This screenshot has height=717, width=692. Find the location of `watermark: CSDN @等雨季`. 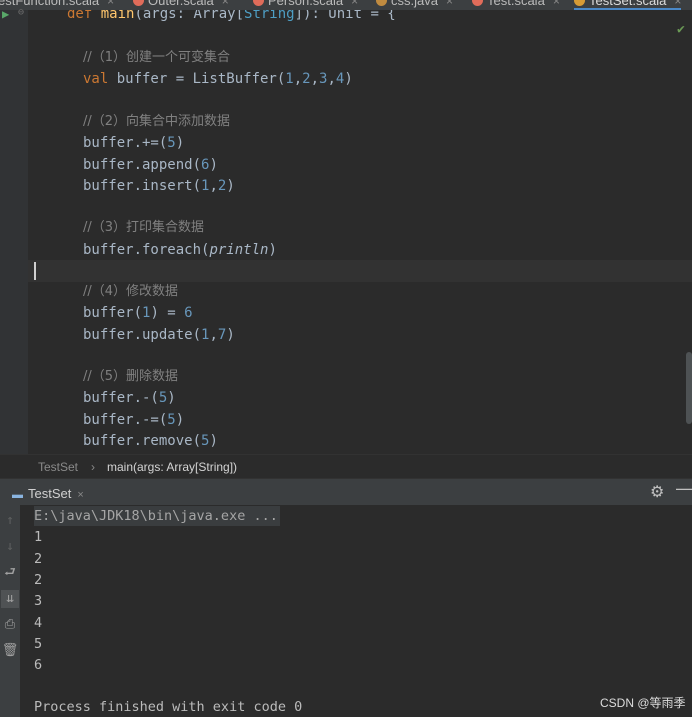

watermark: CSDN @等雨季 is located at coordinates (643, 703).